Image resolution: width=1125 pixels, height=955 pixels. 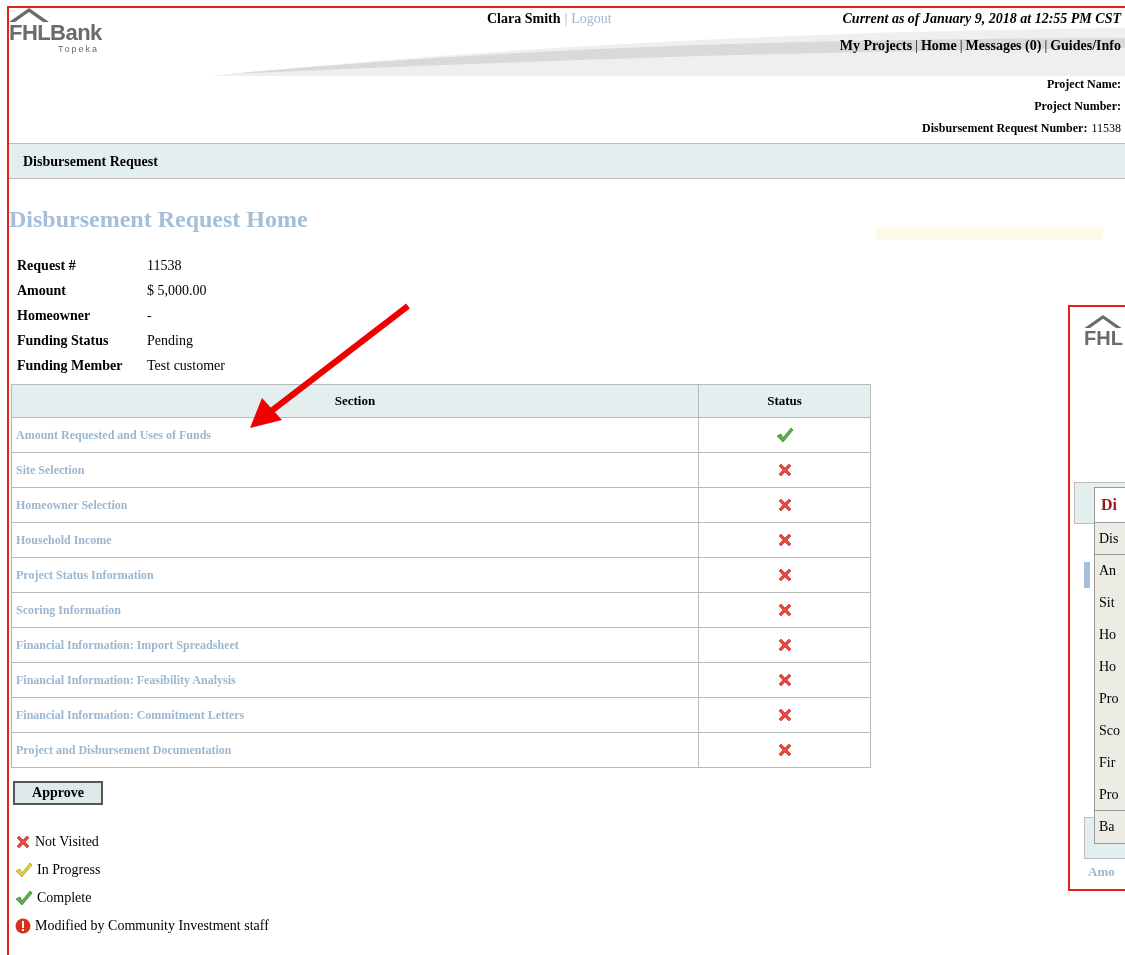 I want to click on menu-item: Ba, so click(x=1110, y=826).